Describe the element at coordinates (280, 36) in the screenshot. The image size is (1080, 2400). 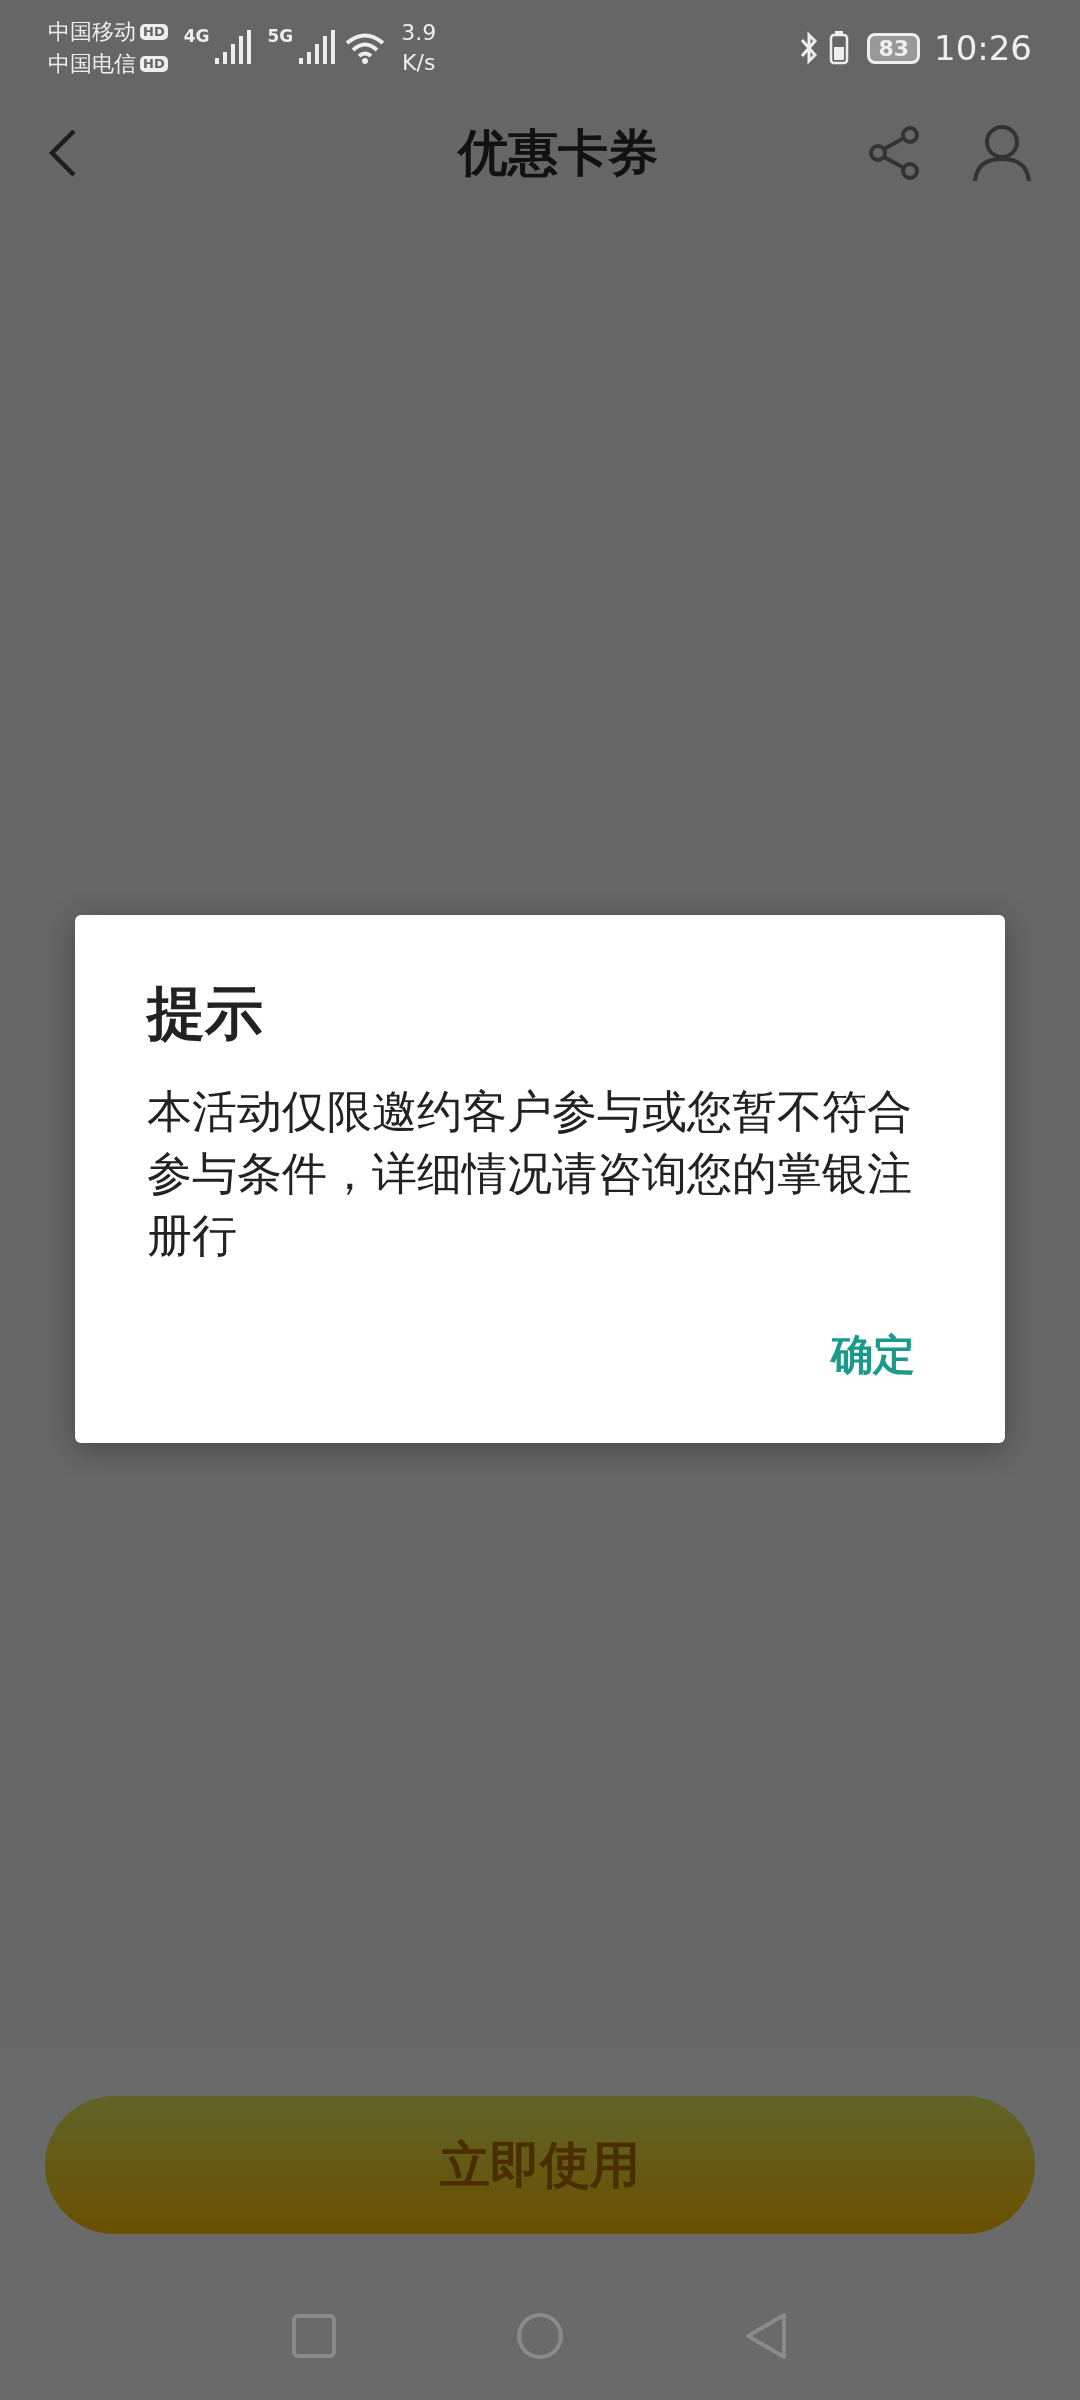
I see `network-type: 5G` at that location.